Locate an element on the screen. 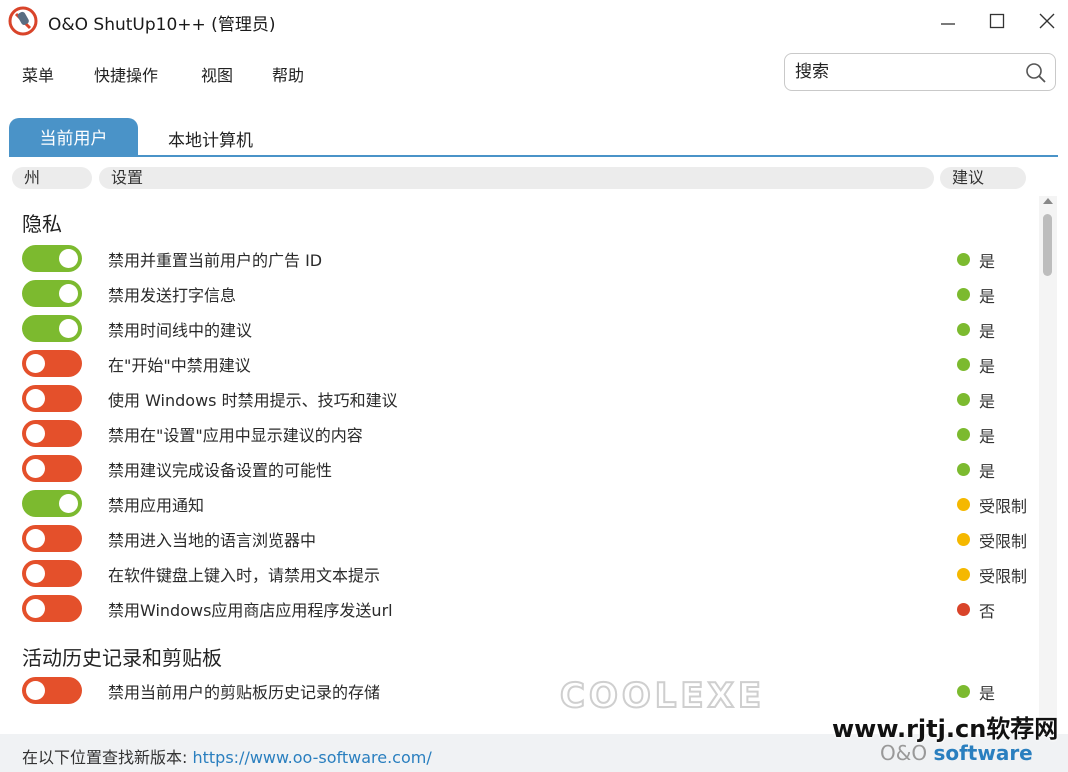  setting-row: 使用 Windows 时禁用提示、技巧和建议 是 is located at coordinates (520, 397).